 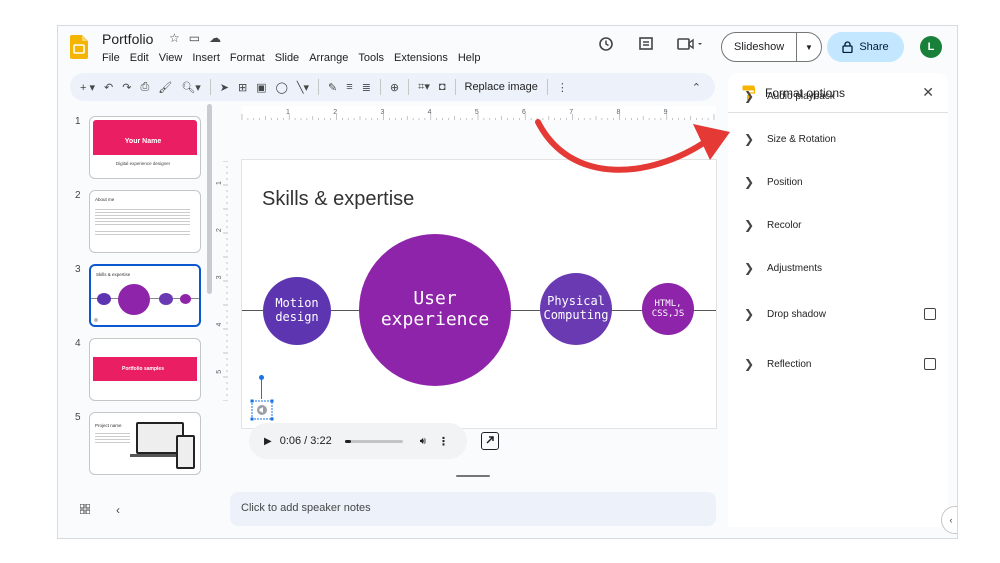 What do you see at coordinates (144, 87) in the screenshot?
I see `print-icon: ⎙` at bounding box center [144, 87].